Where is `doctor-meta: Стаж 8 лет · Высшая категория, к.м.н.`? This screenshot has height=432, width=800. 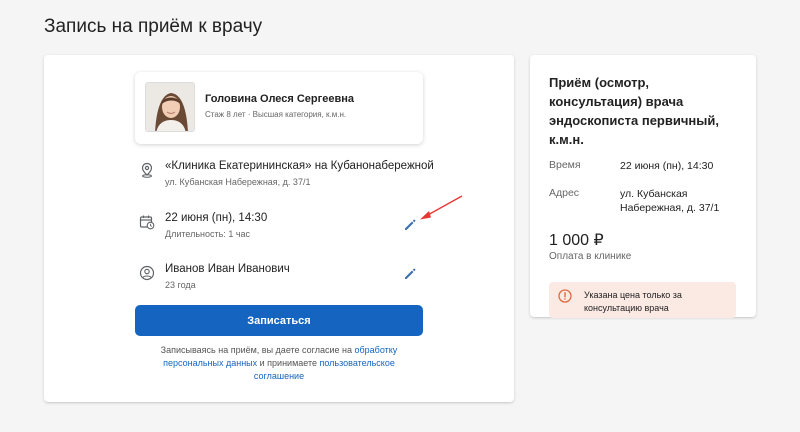
doctor-meta: Стаж 8 лет · Высшая категория, к.м.н. is located at coordinates (276, 114).